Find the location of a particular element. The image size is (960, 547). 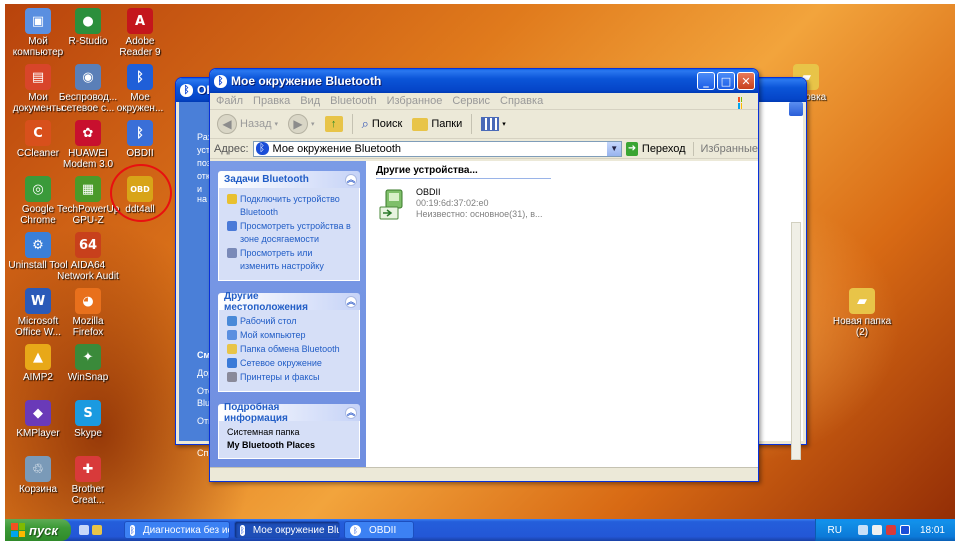

search-icon: ⌕ is located at coordinates (365, 124).